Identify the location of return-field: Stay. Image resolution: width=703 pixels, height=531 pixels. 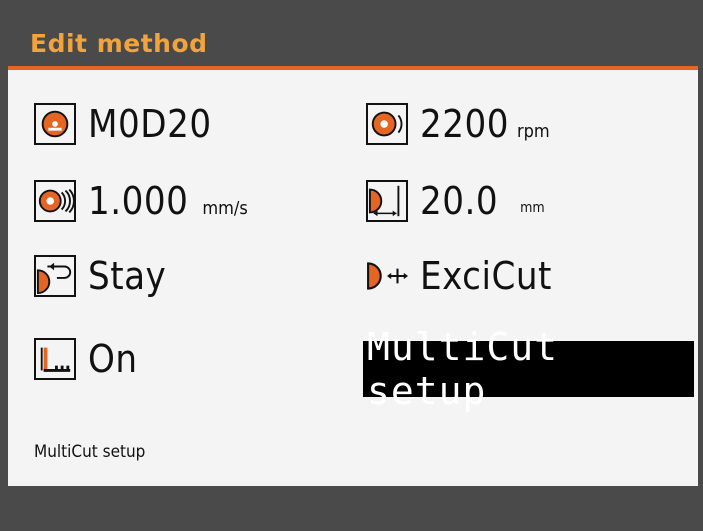
(100, 276).